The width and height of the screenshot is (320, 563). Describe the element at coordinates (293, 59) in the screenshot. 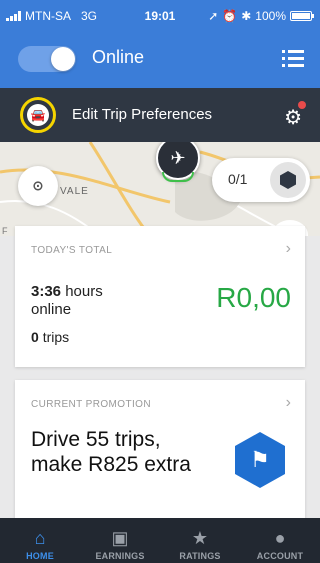

I see `list-menu-icon` at that location.